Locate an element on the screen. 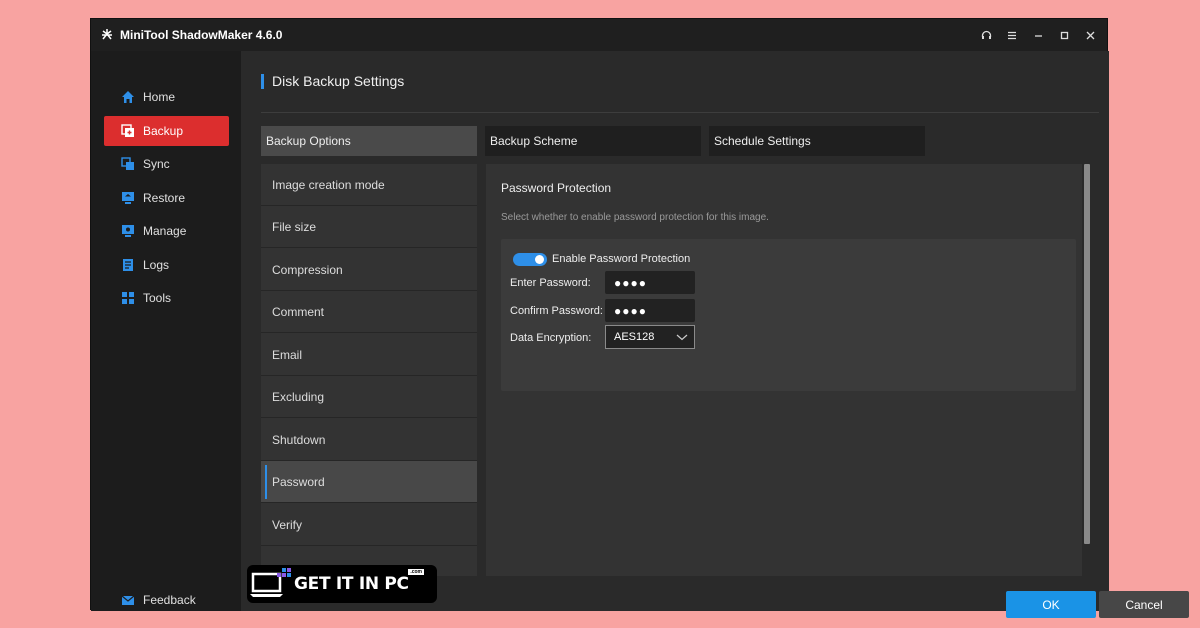 The width and height of the screenshot is (1200, 628). sidebar-item-tools: Tools is located at coordinates (166, 298).